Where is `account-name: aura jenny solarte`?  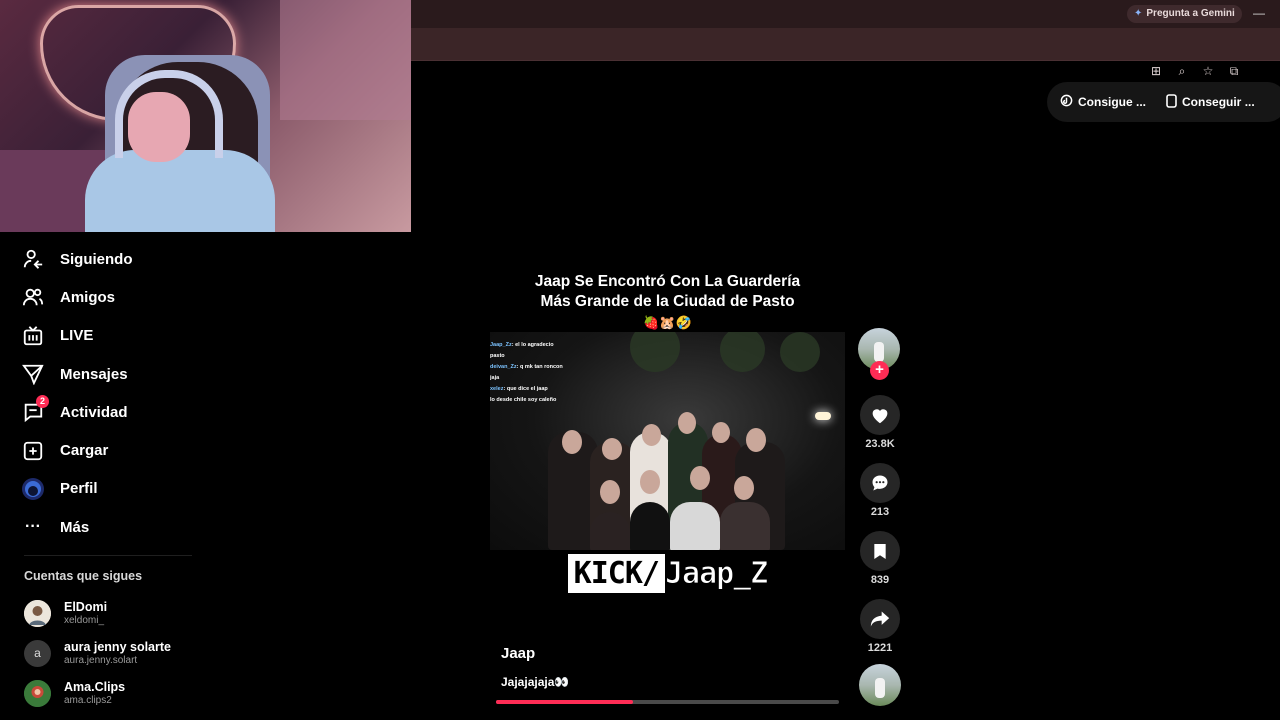 account-name: aura jenny solarte is located at coordinates (117, 646).